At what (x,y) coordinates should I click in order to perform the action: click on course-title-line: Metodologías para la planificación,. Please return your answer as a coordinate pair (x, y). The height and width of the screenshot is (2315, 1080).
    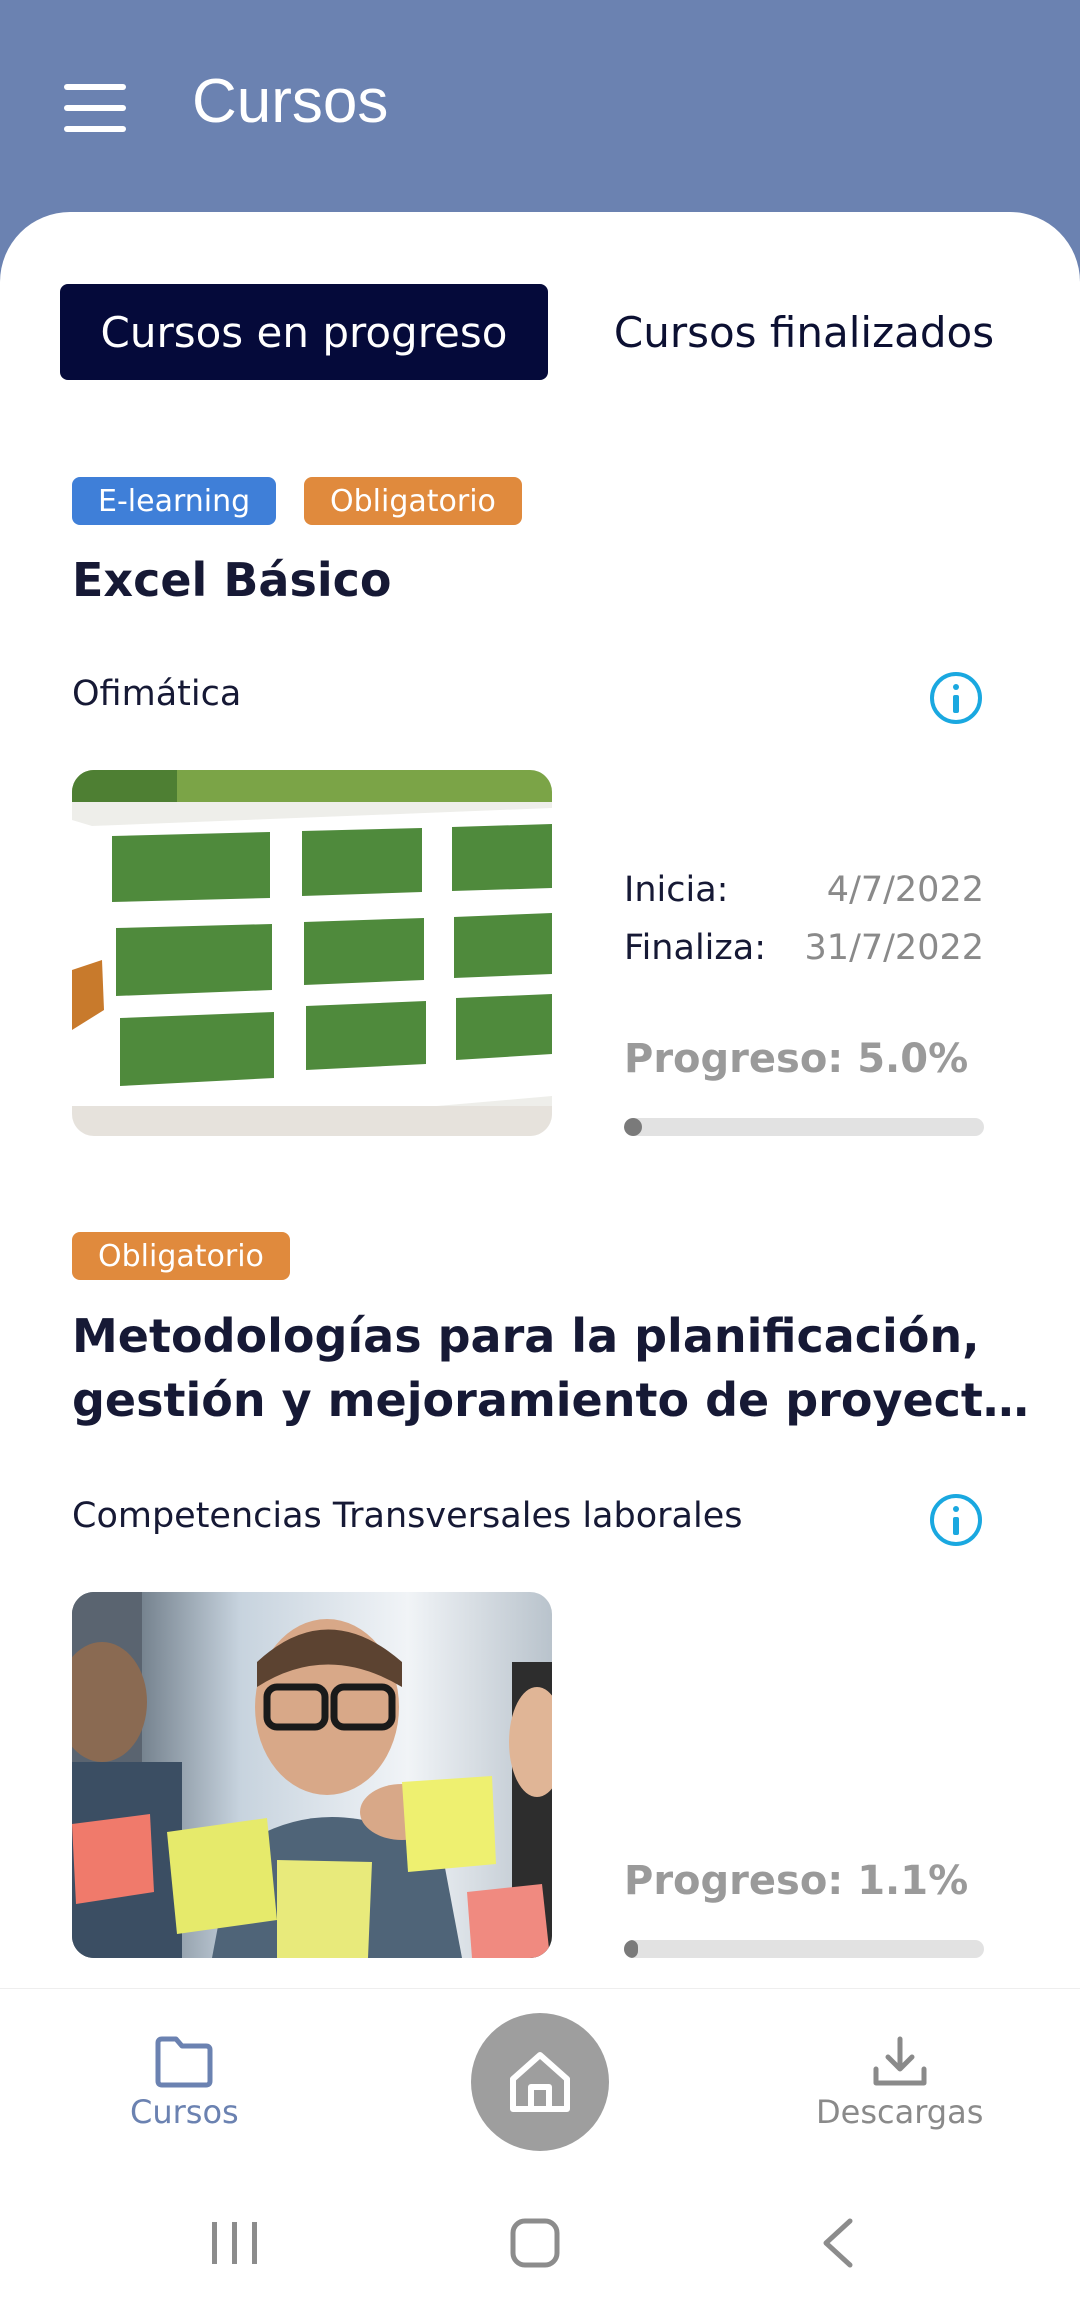
    Looking at the image, I should click on (526, 1336).